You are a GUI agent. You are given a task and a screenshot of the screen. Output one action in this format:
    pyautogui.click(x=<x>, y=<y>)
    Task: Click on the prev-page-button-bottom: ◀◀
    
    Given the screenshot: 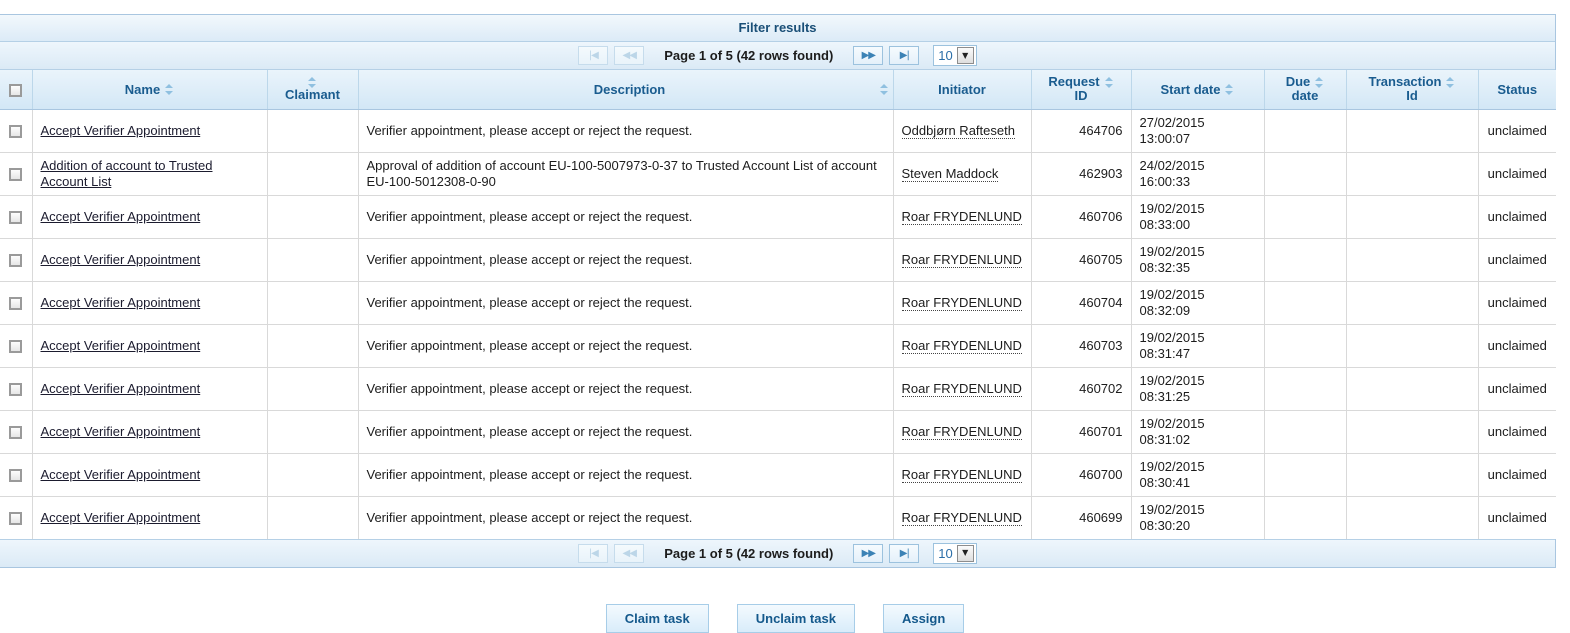 What is the action you would take?
    pyautogui.click(x=629, y=553)
    